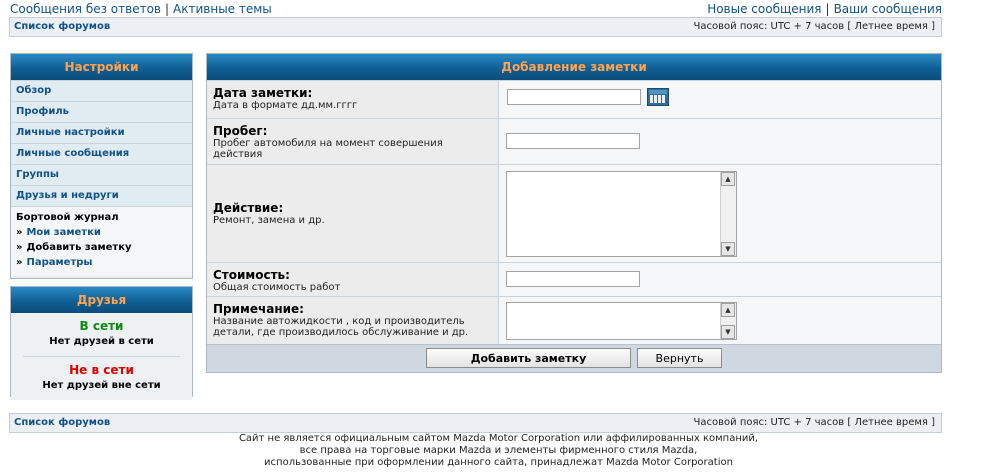 The image size is (997, 474). I want to click on online-note: Нет друзей в сети, so click(101, 341).